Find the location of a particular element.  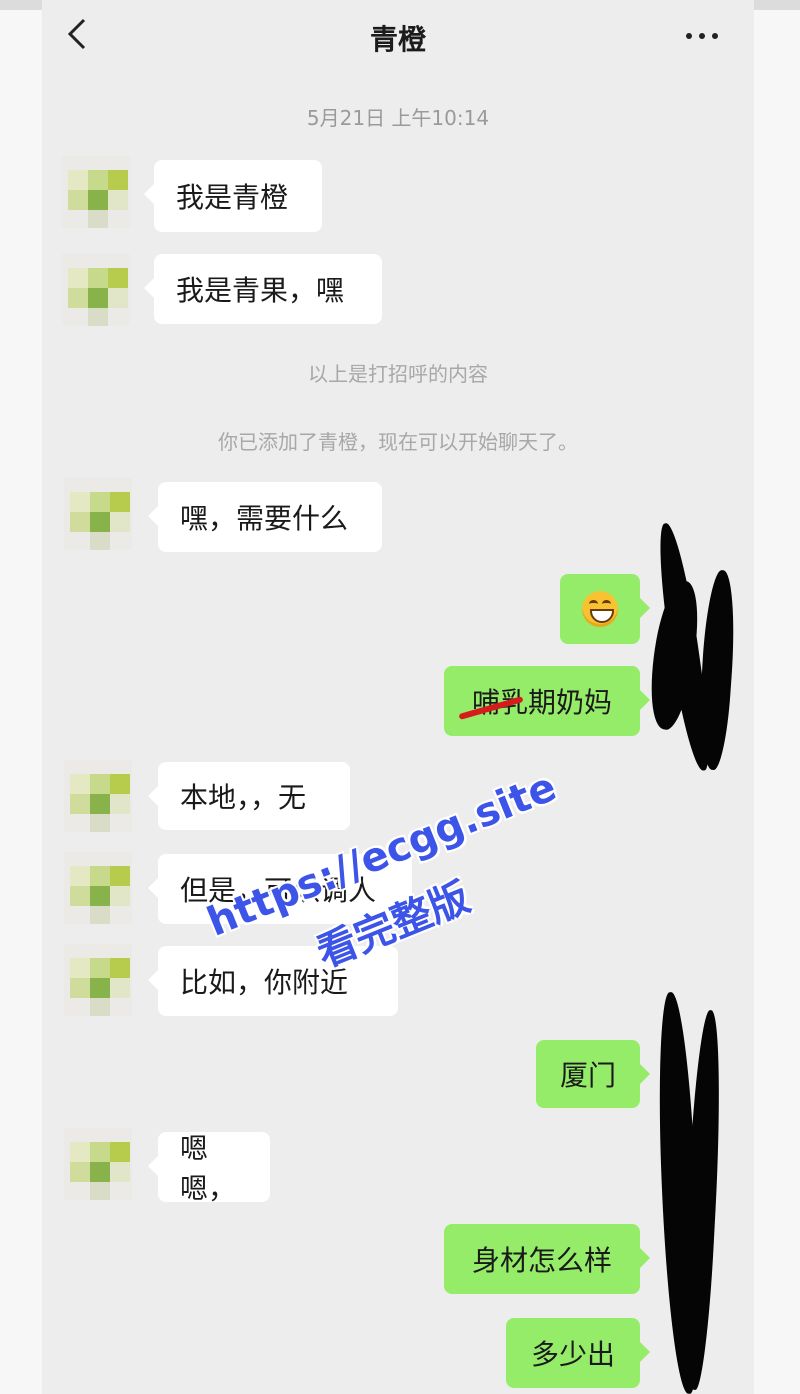

sent-message-bubble: 身材怎么样 is located at coordinates (547, 1259).